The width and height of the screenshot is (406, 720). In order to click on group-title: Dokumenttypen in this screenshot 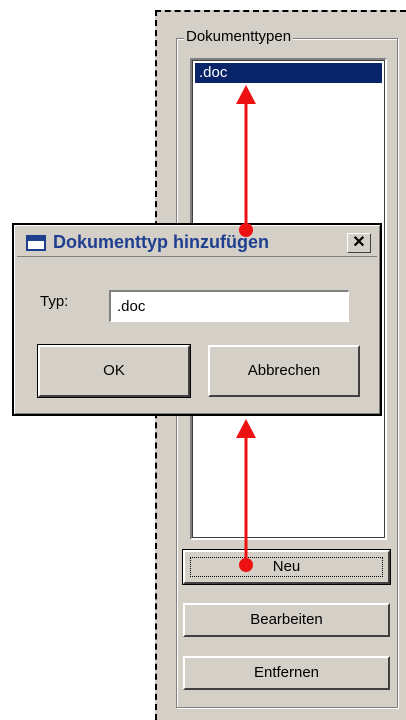, I will do `click(239, 36)`.